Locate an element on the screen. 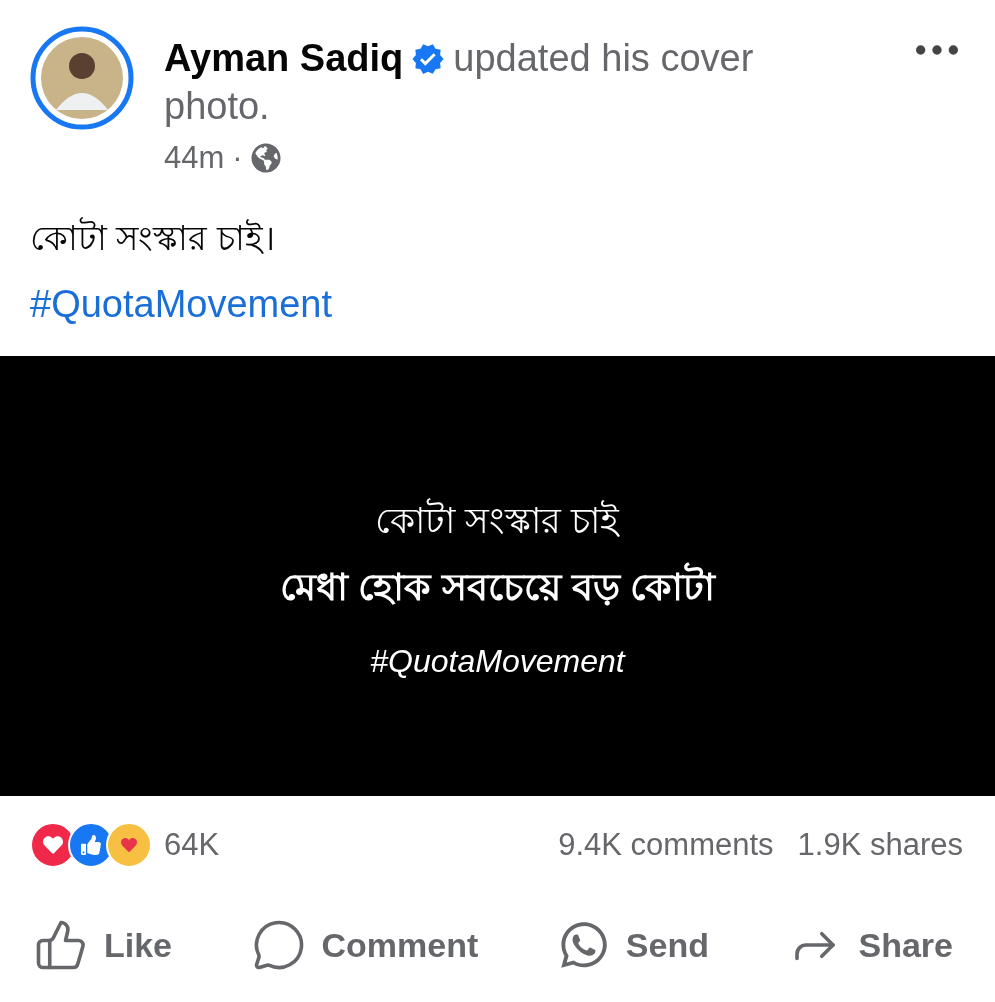 This screenshot has height=1002, width=995. post-caption: কোটা সংস্কার চাই। is located at coordinates (152, 237).